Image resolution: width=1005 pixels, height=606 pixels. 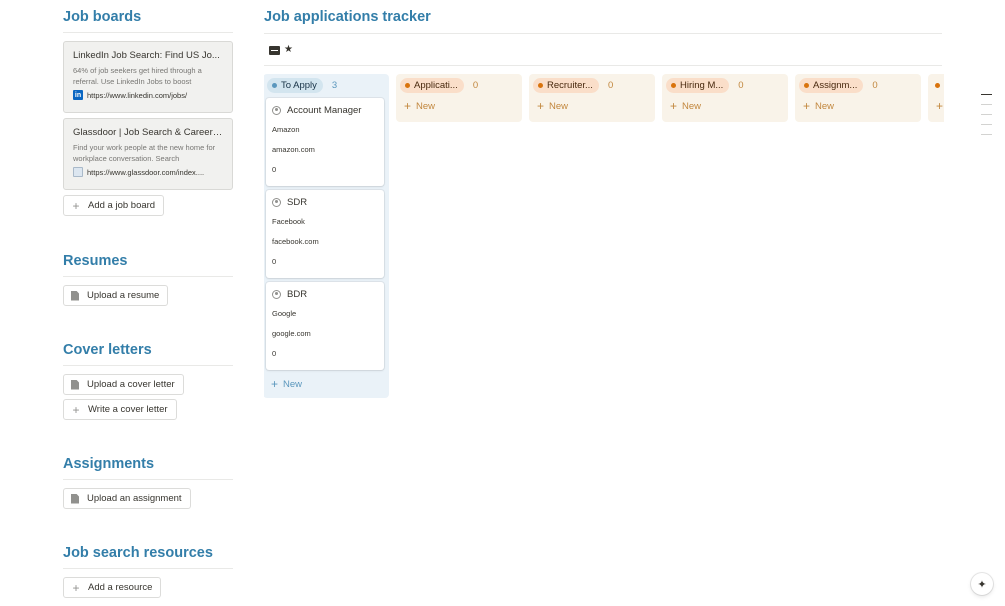 What do you see at coordinates (148, 482) in the screenshot?
I see `assignments-section: Assignments Upload an assignment` at bounding box center [148, 482].